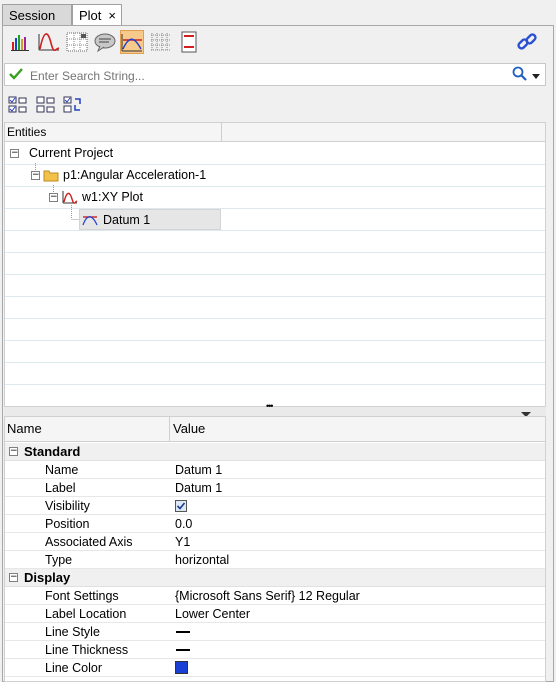 The image size is (556, 682). Describe the element at coordinates (275, 542) in the screenshot. I see `property-row: Associated Axis Y1` at that location.